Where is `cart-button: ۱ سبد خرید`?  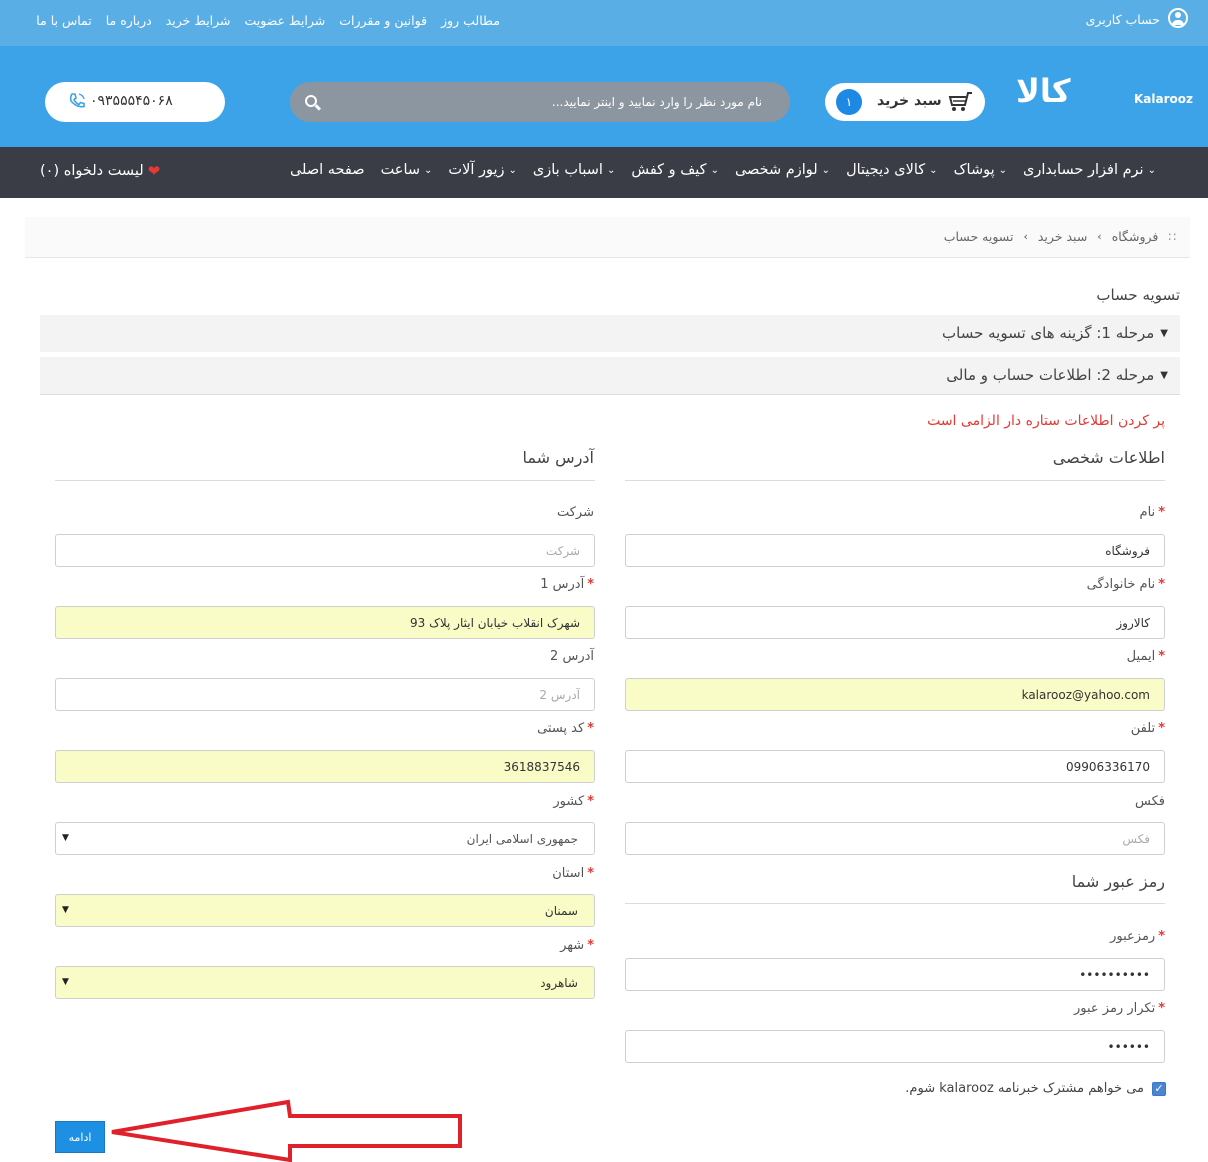
cart-button: ۱ سبد خرید is located at coordinates (905, 102).